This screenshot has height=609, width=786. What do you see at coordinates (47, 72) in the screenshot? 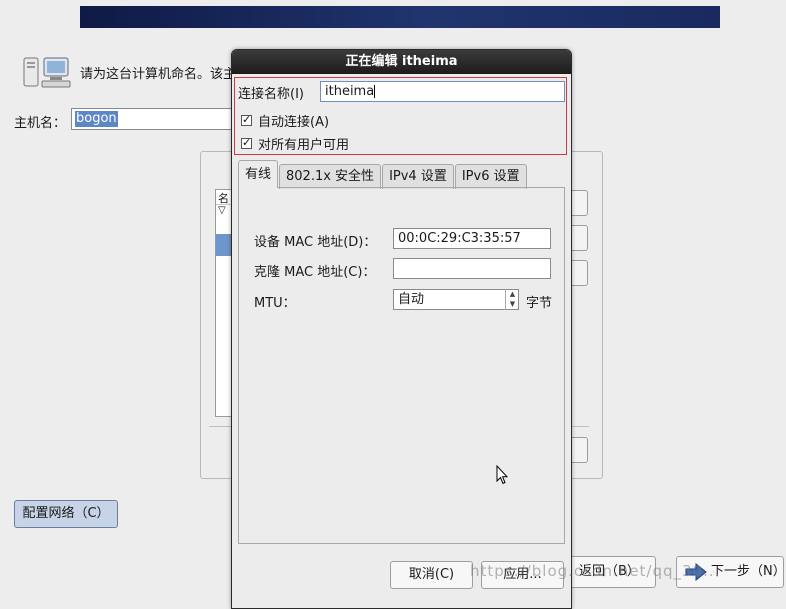
I see `network-computer-icon` at bounding box center [47, 72].